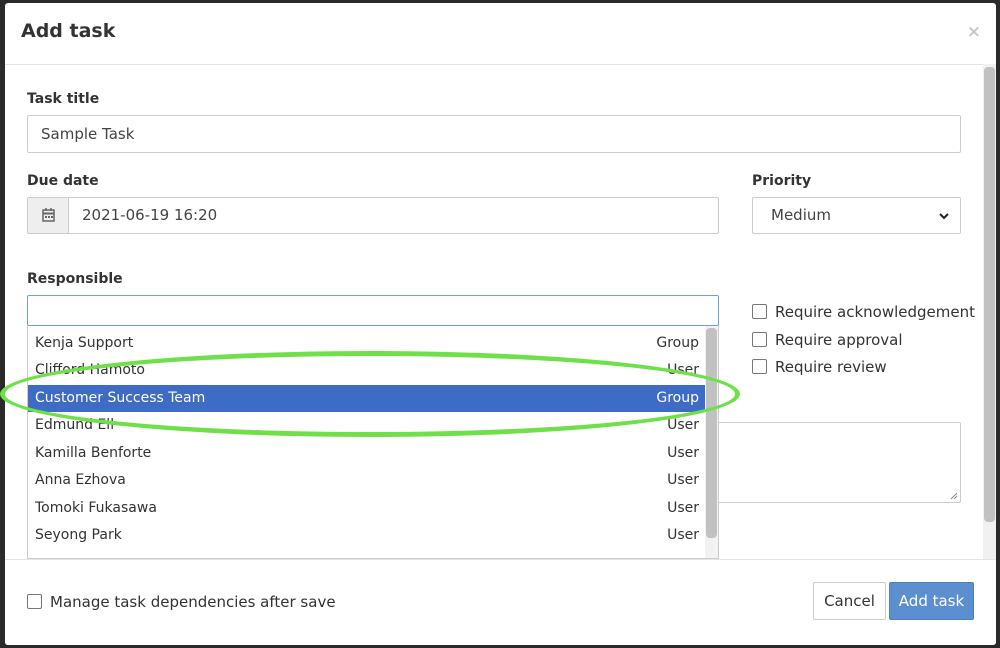 This screenshot has width=1000, height=648. What do you see at coordinates (366, 425) in the screenshot?
I see `list-item: Edmund Ell User` at bounding box center [366, 425].